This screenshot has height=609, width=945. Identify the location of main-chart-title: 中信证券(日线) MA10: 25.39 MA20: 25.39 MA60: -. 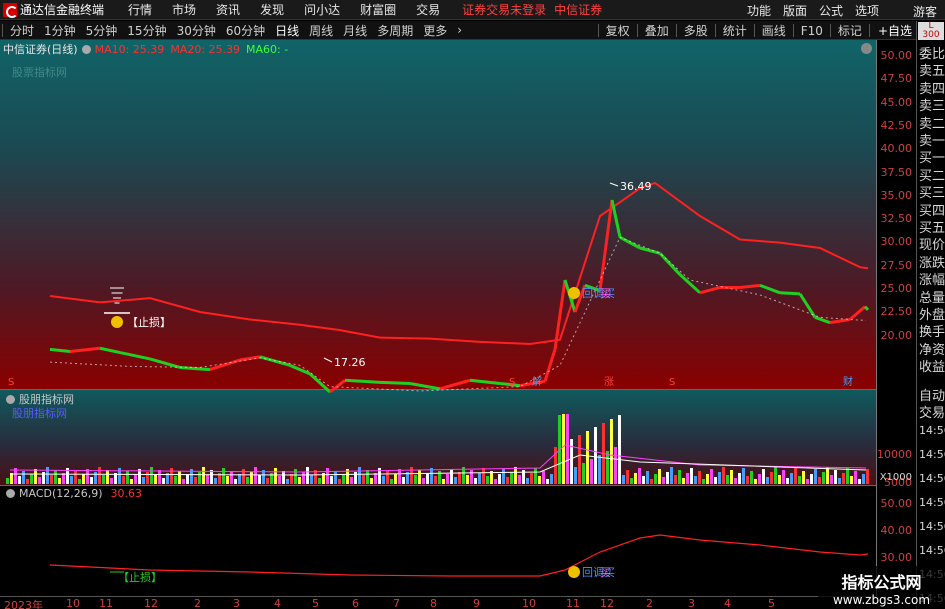
(144, 49).